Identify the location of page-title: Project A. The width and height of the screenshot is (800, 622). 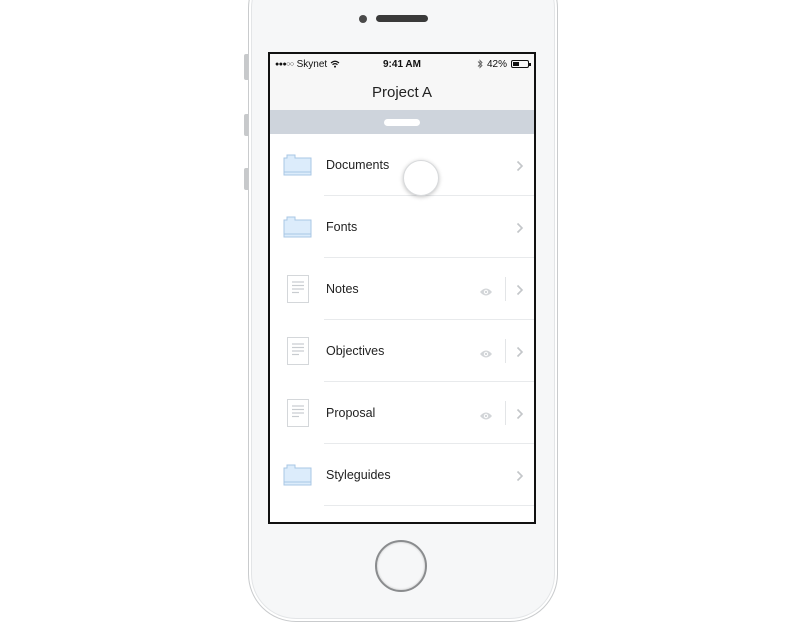
(402, 92).